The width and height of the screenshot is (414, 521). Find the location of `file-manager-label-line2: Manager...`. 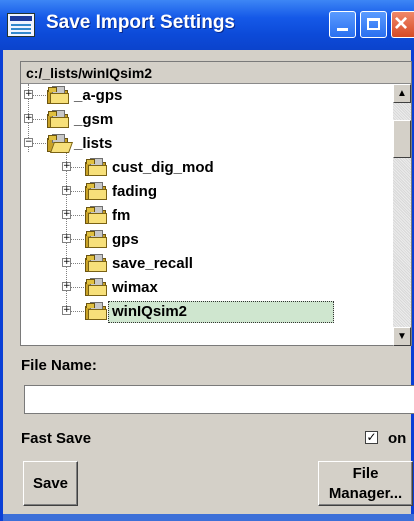

file-manager-label-line2: Manager... is located at coordinates (365, 493).